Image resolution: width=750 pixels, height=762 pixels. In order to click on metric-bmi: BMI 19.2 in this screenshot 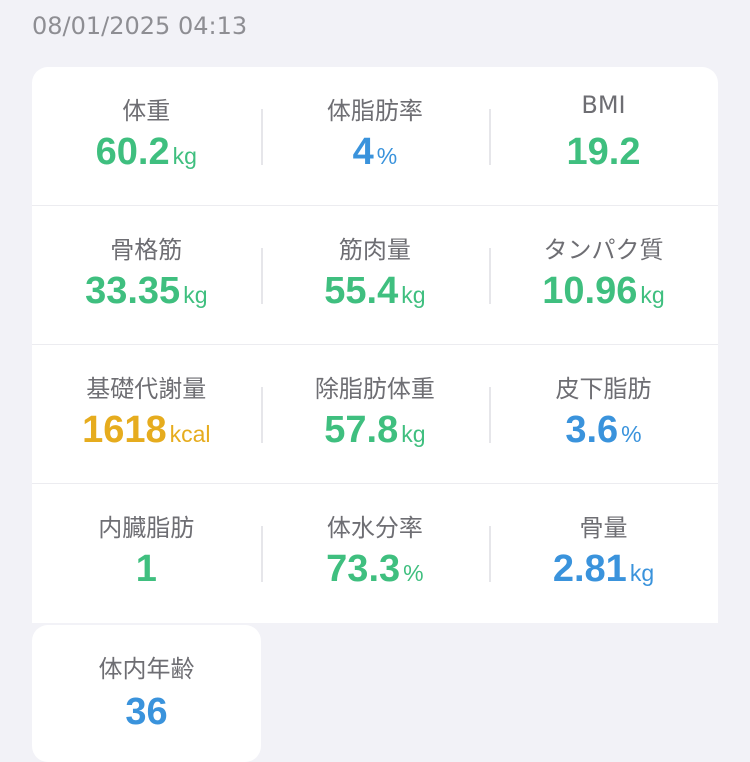, I will do `click(603, 136)`.